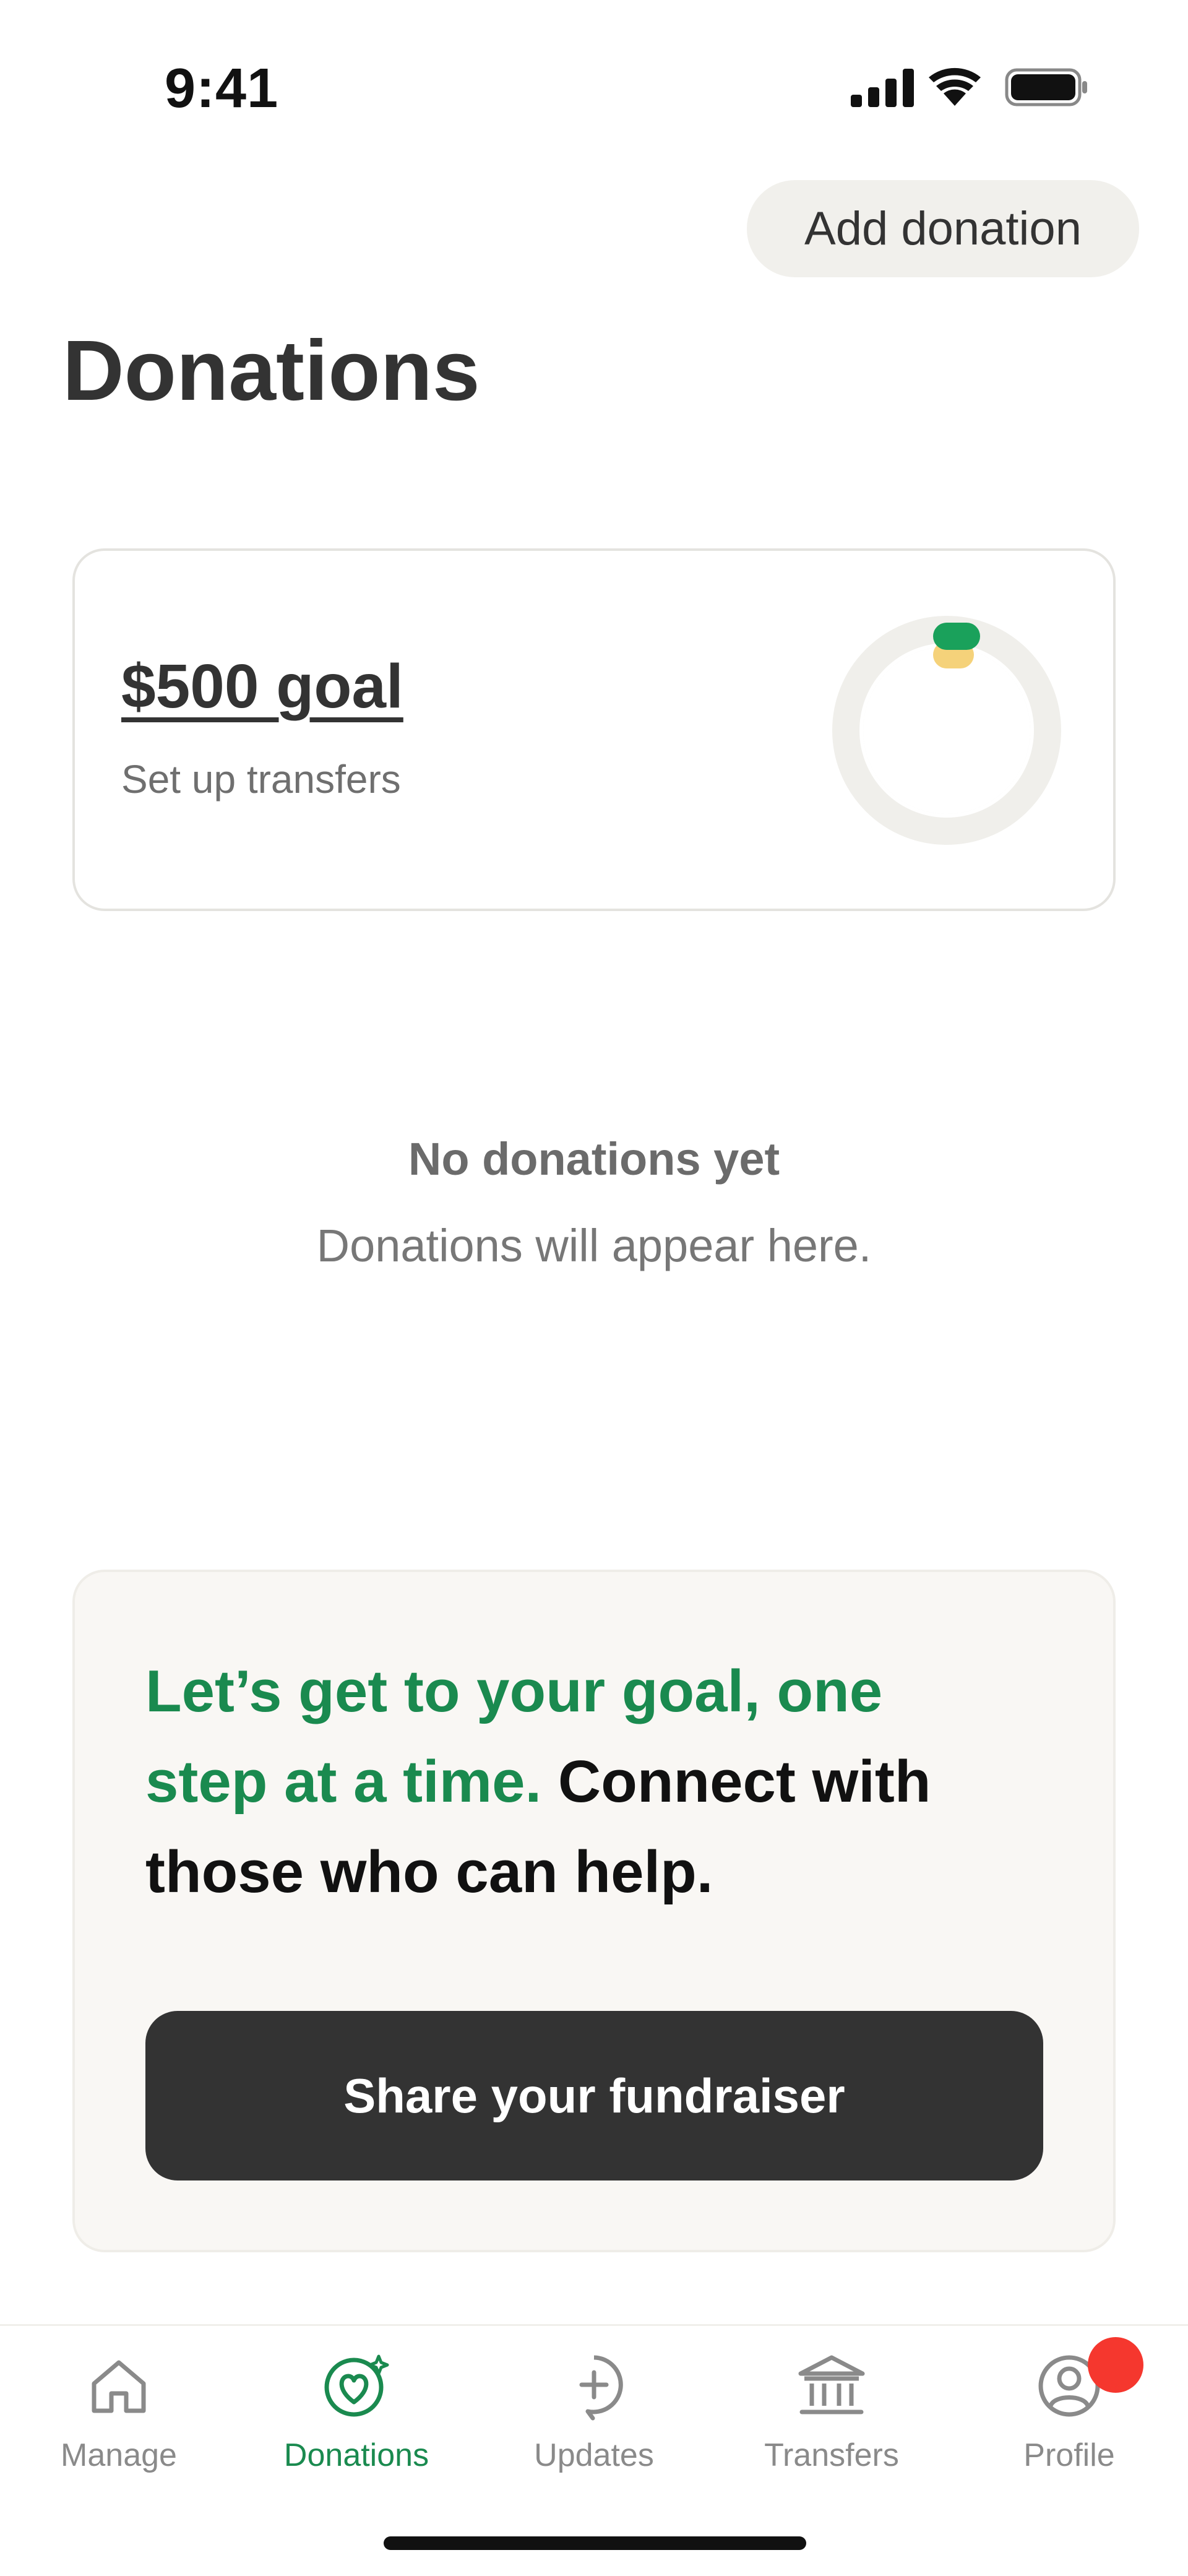 This screenshot has height=2576, width=1188. I want to click on home-icon, so click(119, 2386).